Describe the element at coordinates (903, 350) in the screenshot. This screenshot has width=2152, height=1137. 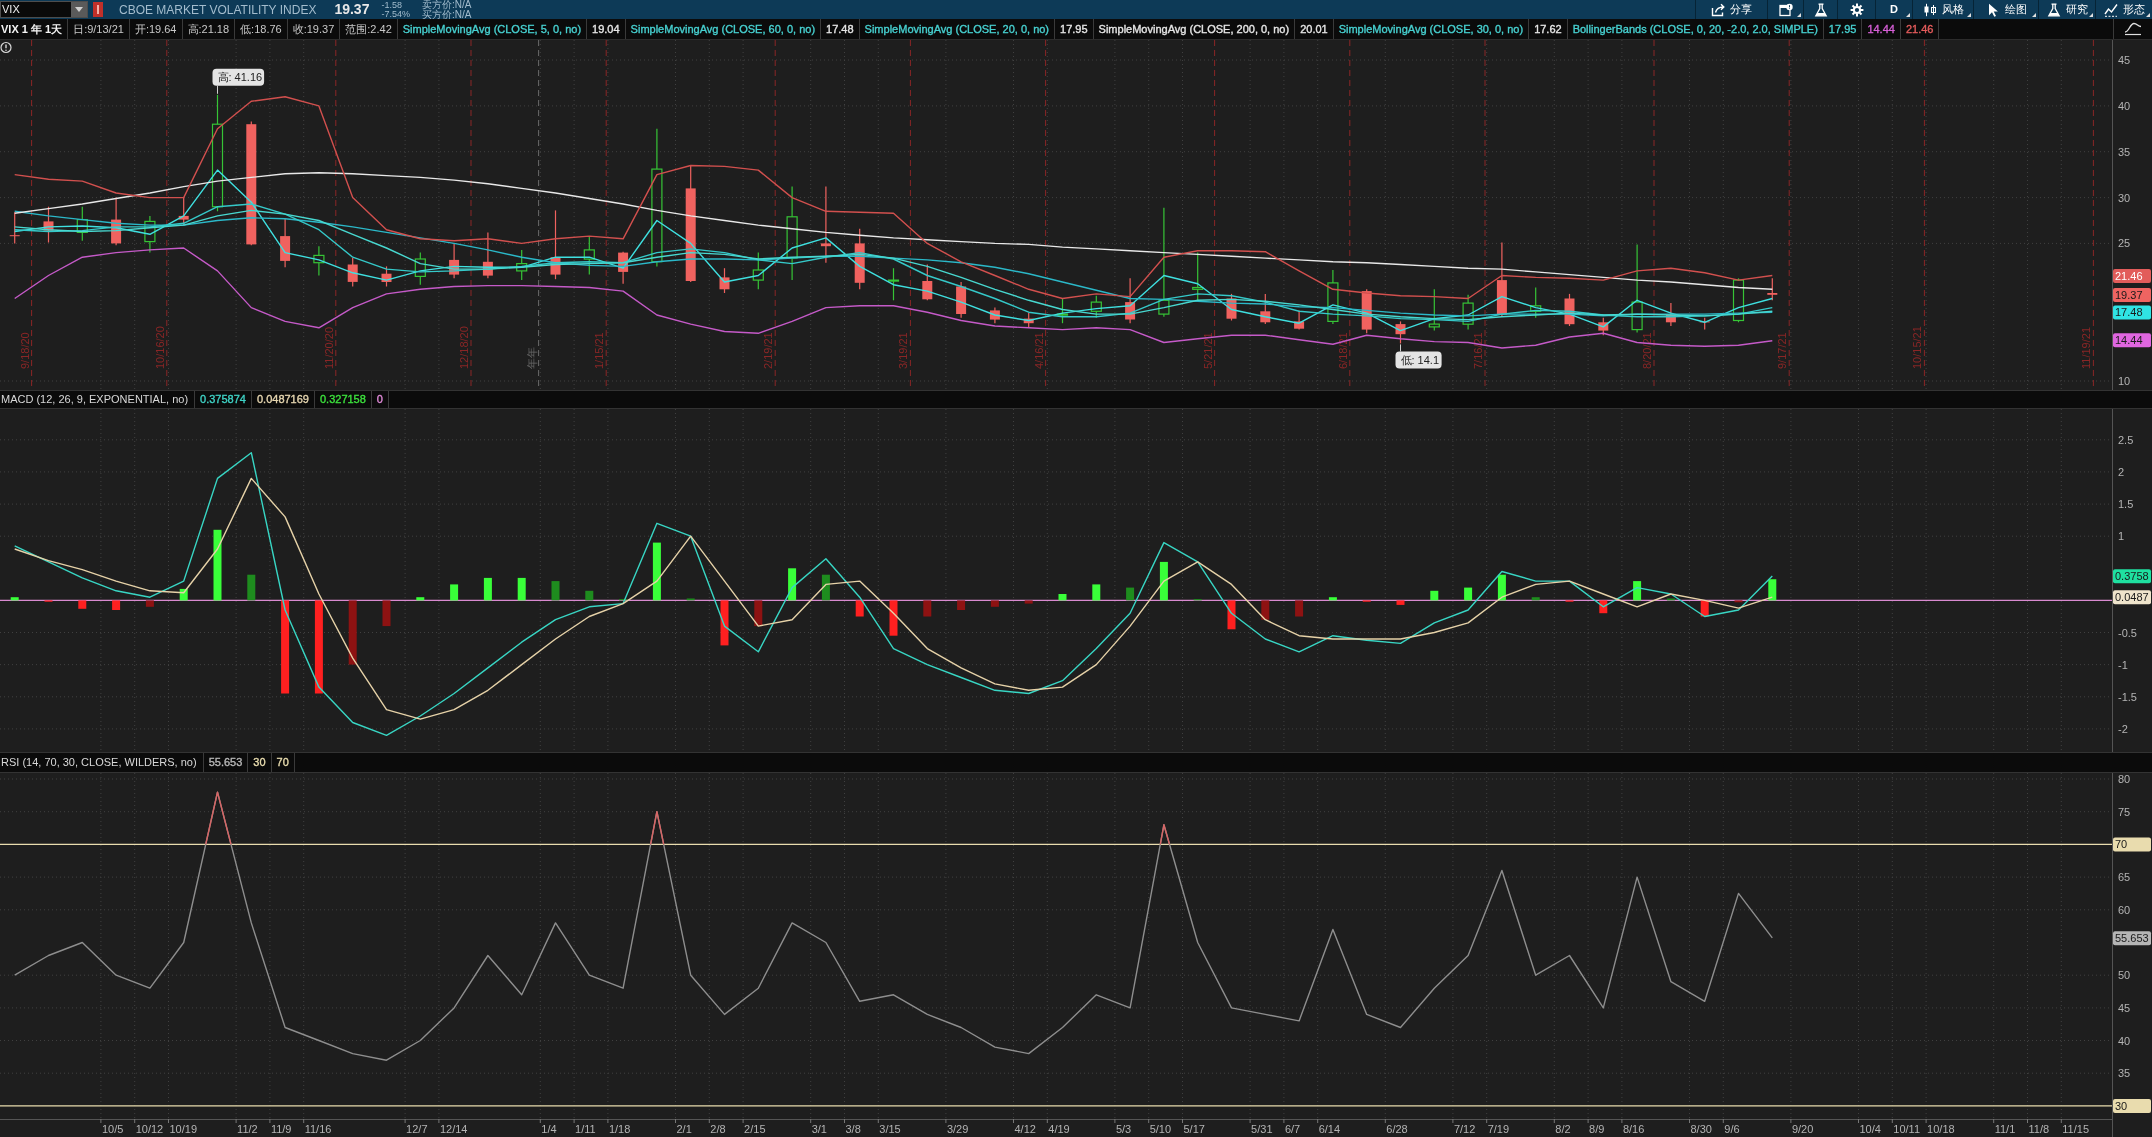
I see `marker-label: 3/19/21` at that location.